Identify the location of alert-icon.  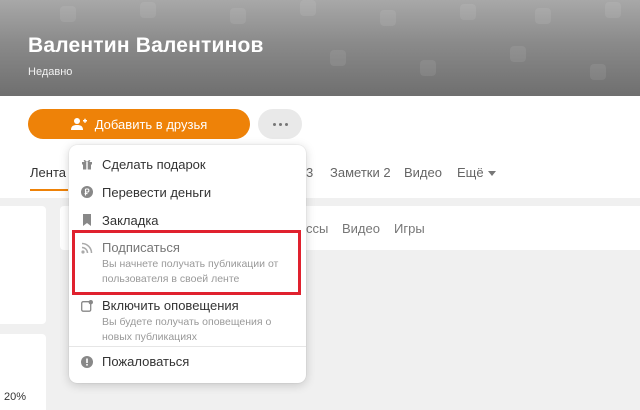
(87, 362).